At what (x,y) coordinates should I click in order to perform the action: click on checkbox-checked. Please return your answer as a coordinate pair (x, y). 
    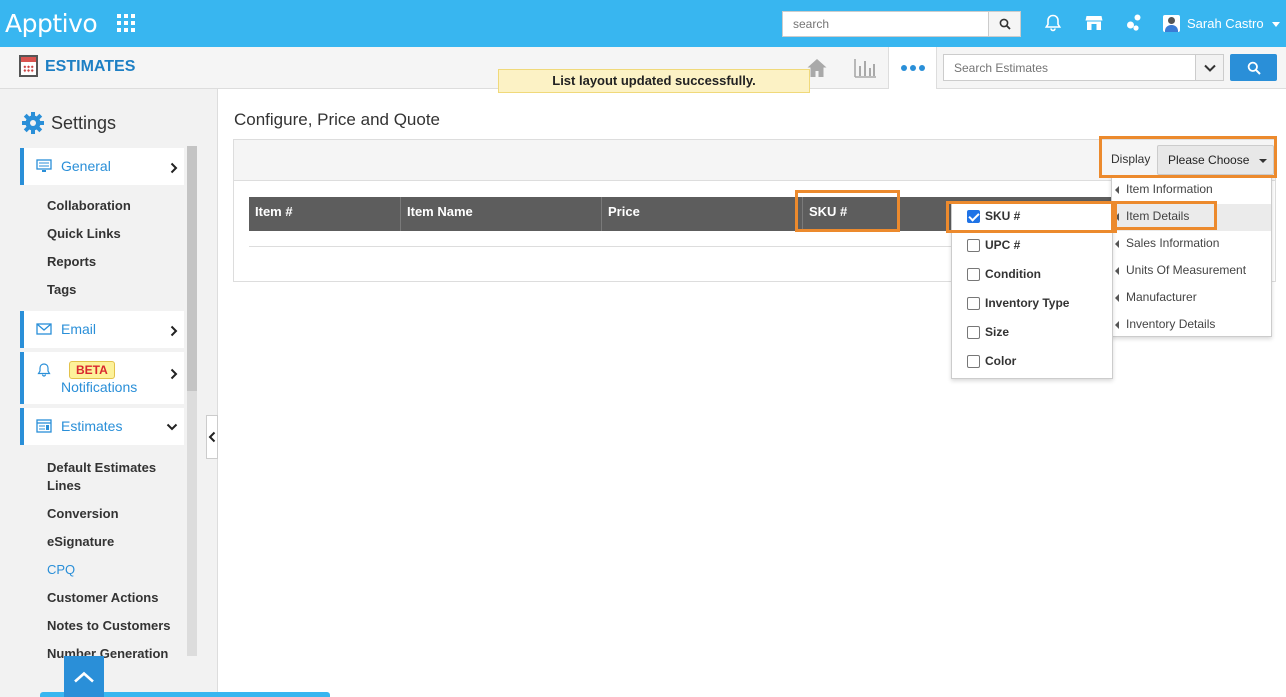
    Looking at the image, I should click on (973, 216).